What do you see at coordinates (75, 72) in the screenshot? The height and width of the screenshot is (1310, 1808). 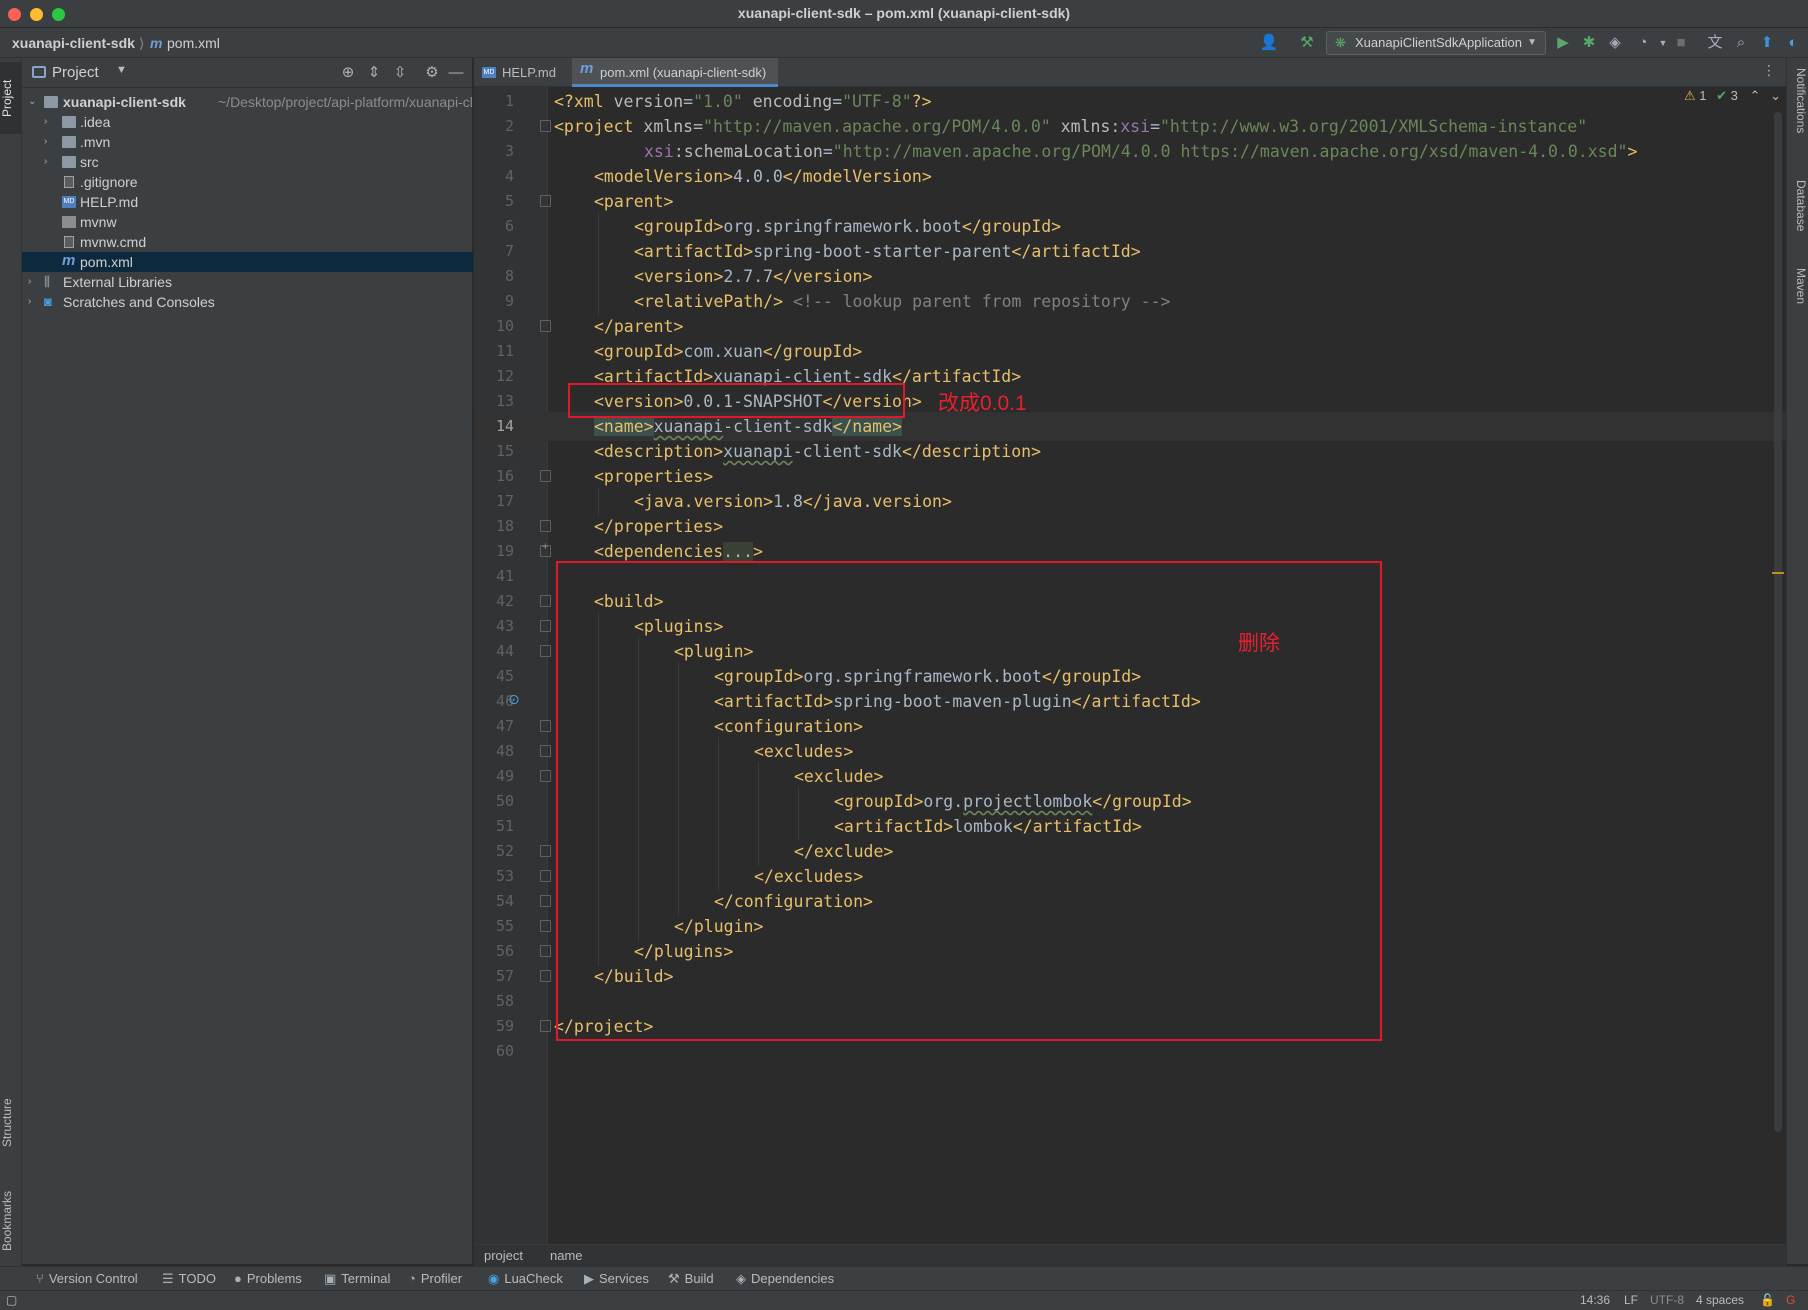 I see `project-panel-title: Project` at bounding box center [75, 72].